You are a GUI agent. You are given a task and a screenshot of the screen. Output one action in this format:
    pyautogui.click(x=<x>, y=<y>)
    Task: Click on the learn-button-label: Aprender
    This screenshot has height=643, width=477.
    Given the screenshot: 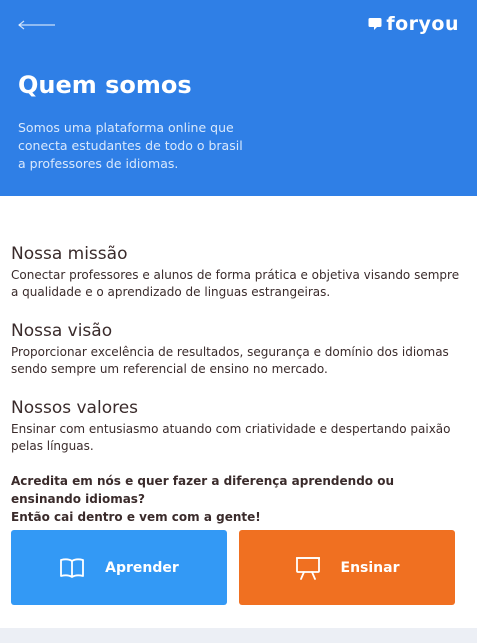 What is the action you would take?
    pyautogui.click(x=142, y=567)
    